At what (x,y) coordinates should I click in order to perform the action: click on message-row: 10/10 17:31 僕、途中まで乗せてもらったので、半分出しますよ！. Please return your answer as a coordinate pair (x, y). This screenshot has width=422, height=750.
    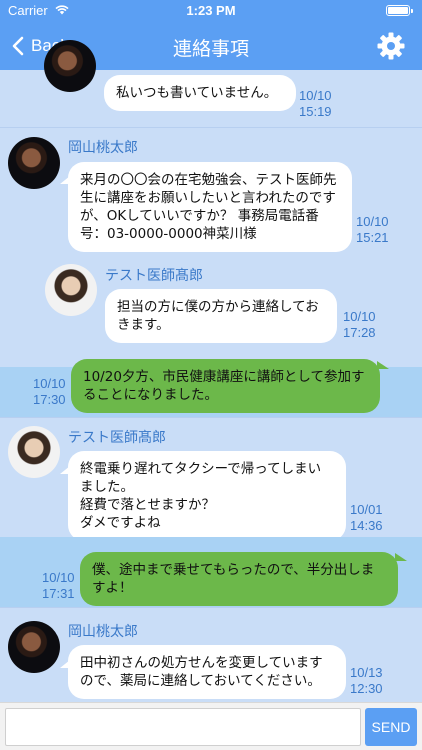
    Looking at the image, I should click on (211, 572).